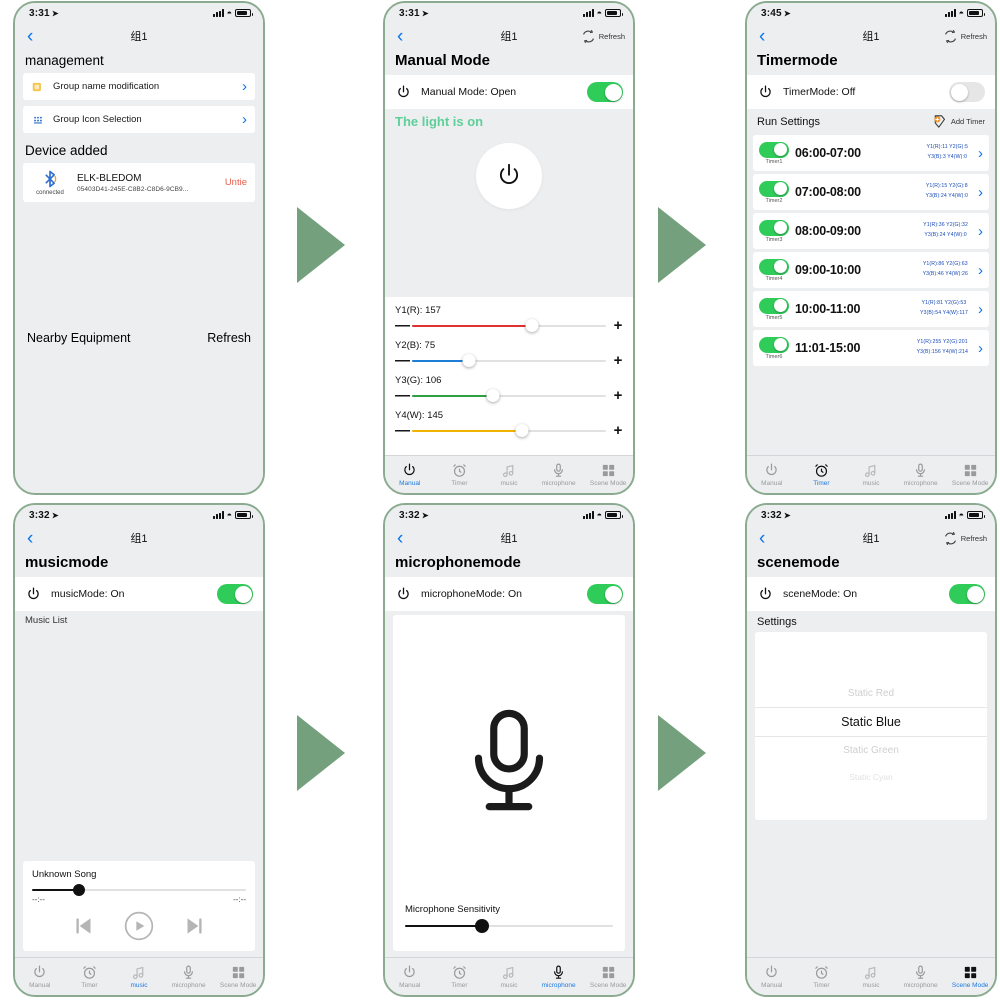  What do you see at coordinates (958, 121) in the screenshot?
I see `add-timer-button: Add Timer` at bounding box center [958, 121].